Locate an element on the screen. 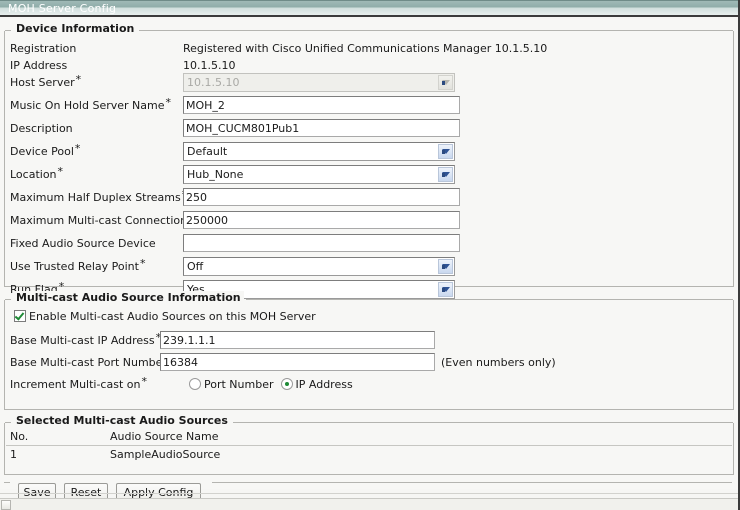 The width and height of the screenshot is (740, 510). host-server-select: 10.1.5.10 is located at coordinates (319, 82).